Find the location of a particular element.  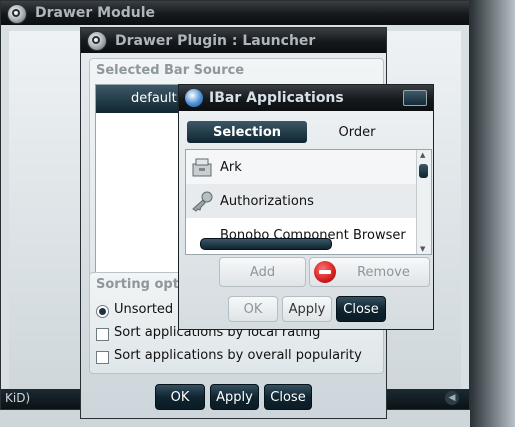

remove-icon is located at coordinates (325, 272).